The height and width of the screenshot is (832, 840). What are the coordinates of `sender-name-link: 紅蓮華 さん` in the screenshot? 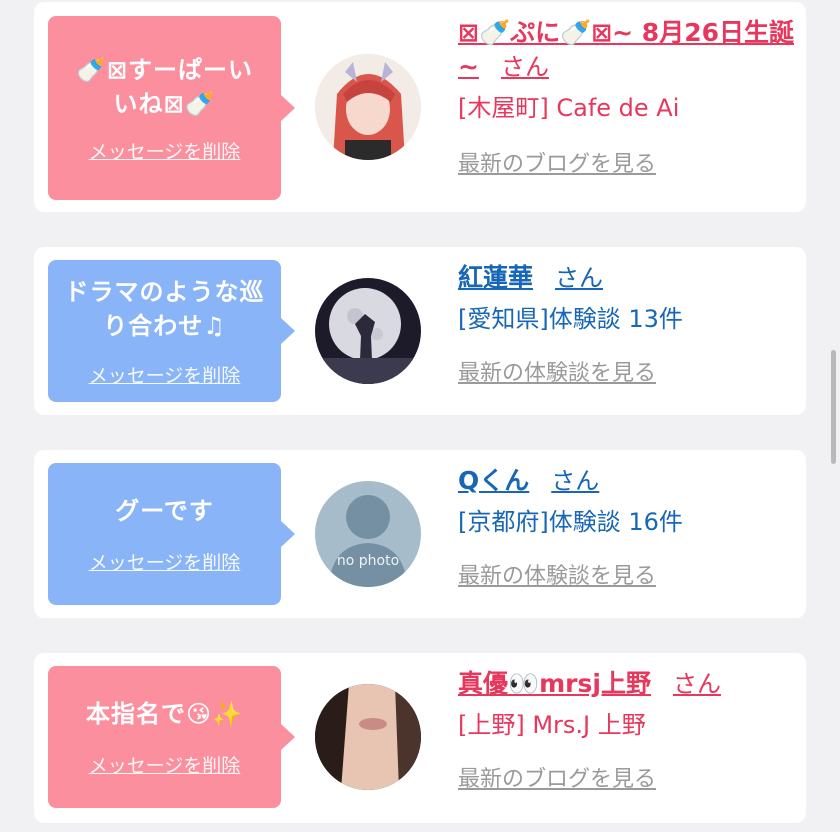 It's located at (628, 278).